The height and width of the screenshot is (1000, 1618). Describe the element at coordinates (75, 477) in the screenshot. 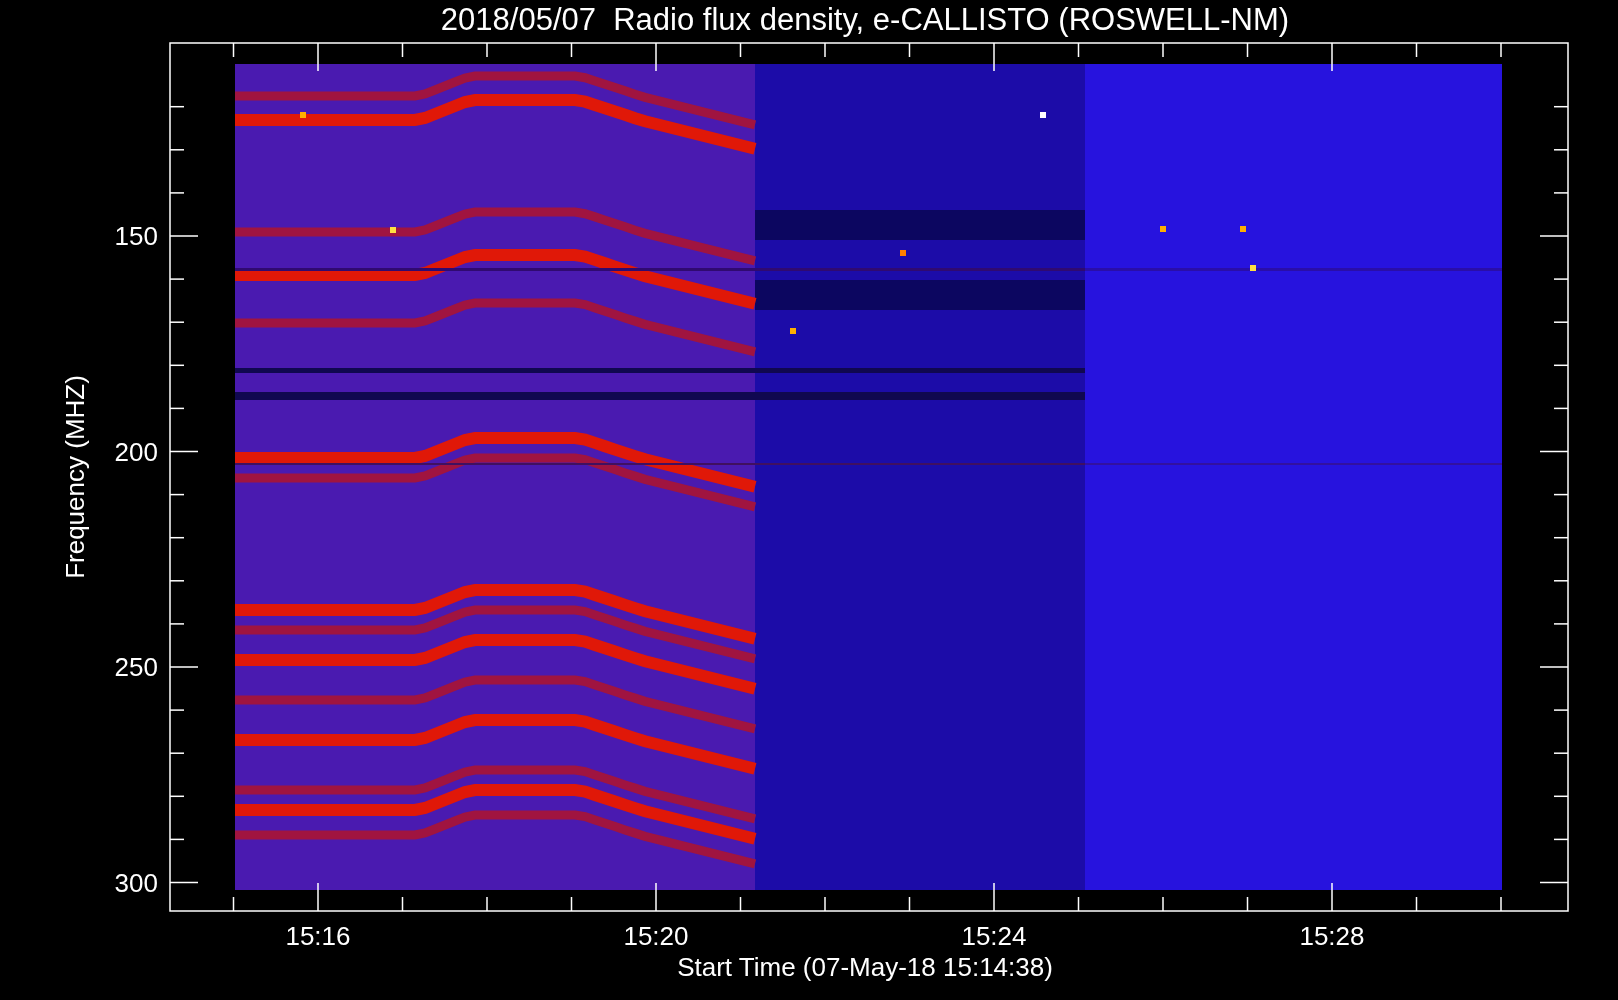

I see `y-axis-title: Frequency (MHZ)` at that location.